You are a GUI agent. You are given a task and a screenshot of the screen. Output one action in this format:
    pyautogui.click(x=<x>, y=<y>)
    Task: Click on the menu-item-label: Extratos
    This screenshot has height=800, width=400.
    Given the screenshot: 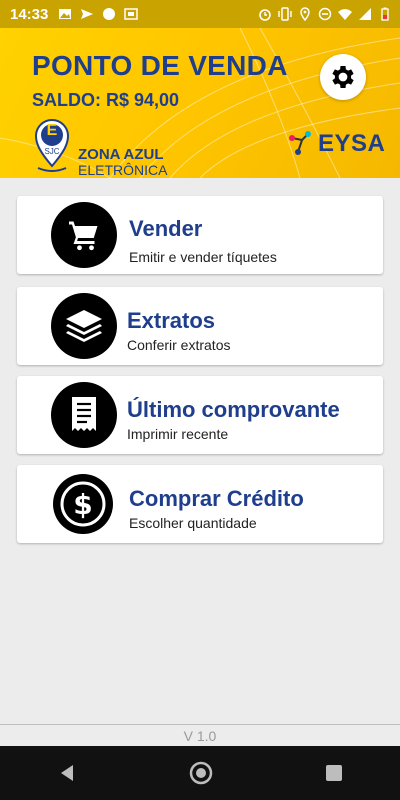 What is the action you would take?
    pyautogui.click(x=171, y=320)
    